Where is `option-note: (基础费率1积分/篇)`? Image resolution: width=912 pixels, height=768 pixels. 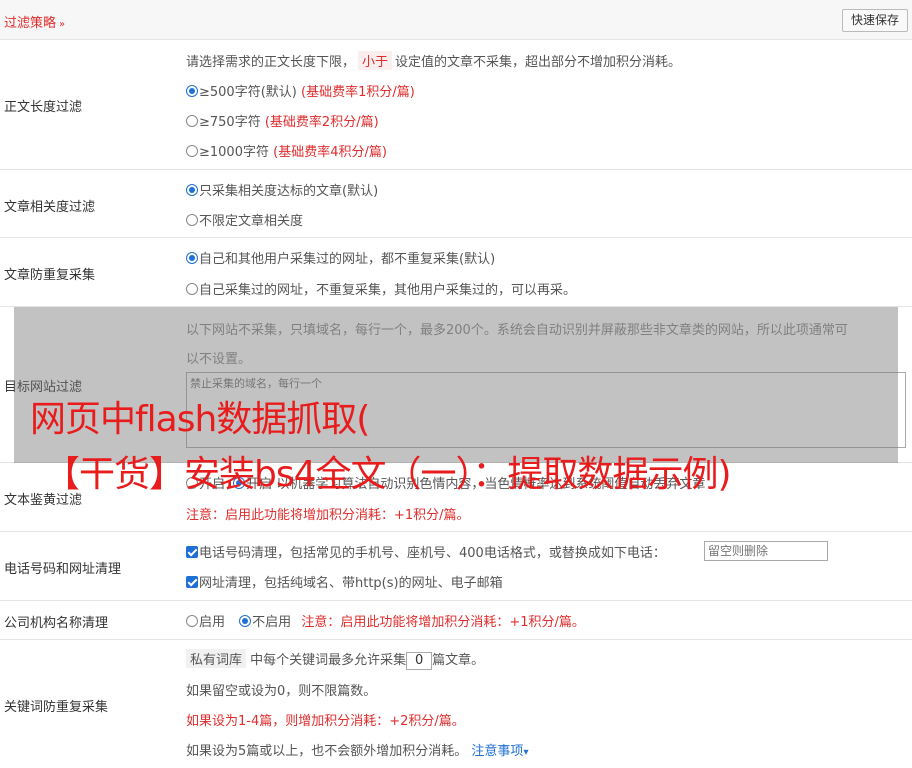 option-note: (基础费率1积分/篇) is located at coordinates (358, 92).